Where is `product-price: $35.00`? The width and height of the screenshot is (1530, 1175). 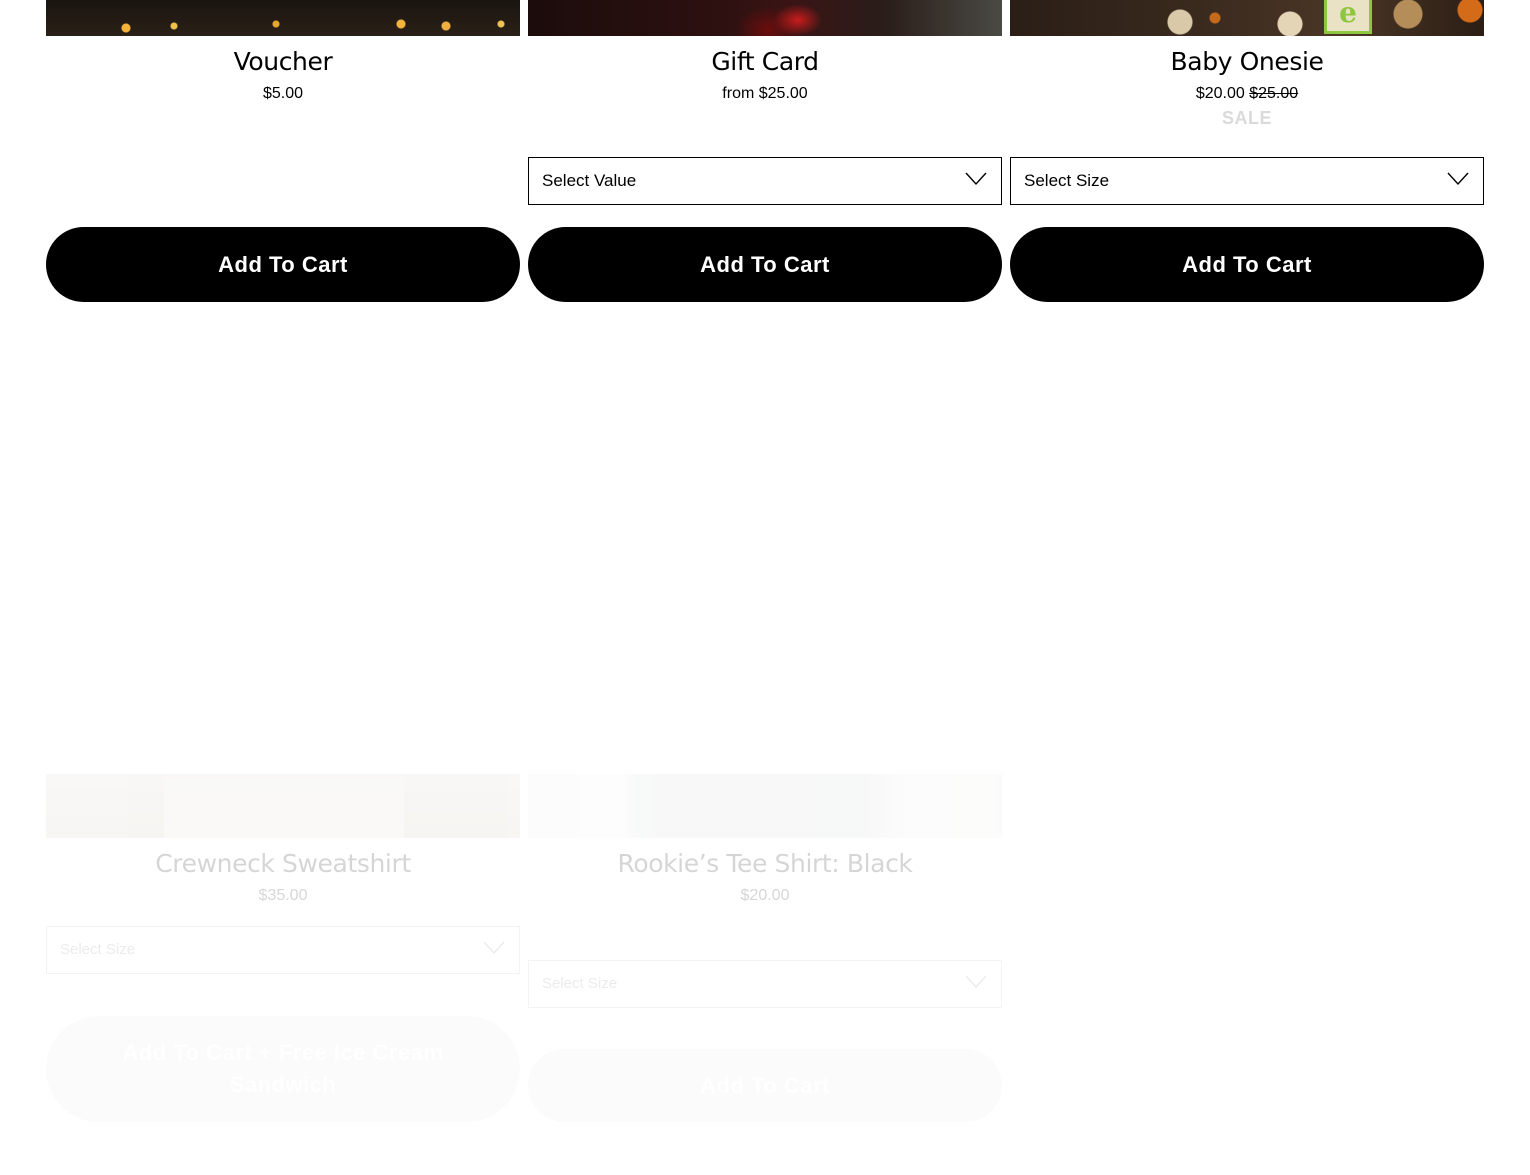
product-price: $35.00 is located at coordinates (283, 896).